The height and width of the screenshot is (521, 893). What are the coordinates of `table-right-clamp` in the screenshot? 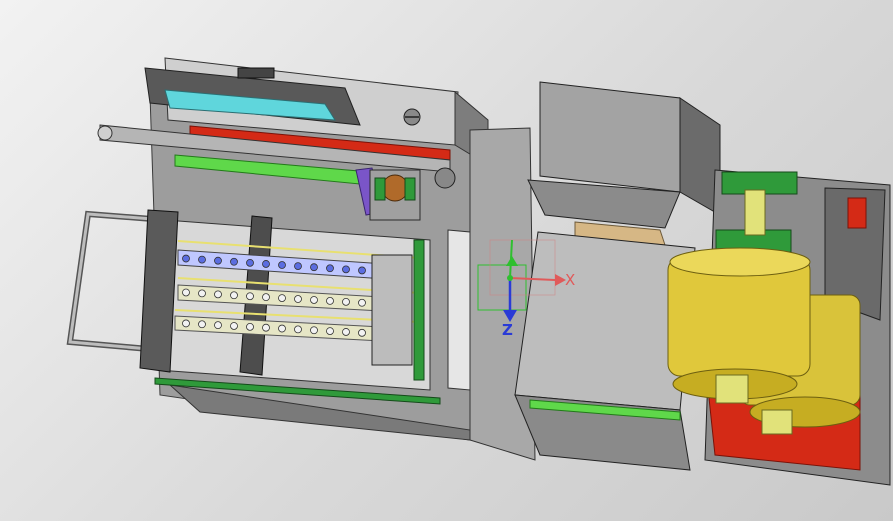 It's located at (392, 310).